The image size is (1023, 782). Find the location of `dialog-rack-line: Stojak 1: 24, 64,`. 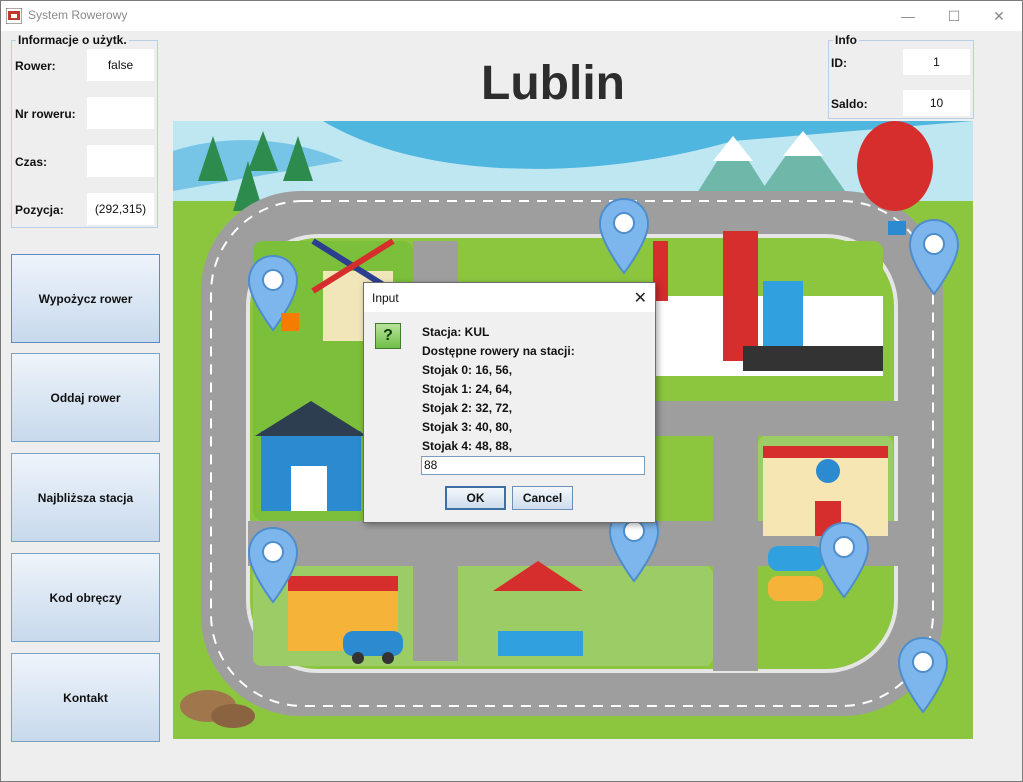

dialog-rack-line: Stojak 1: 24, 64, is located at coordinates (467, 389).